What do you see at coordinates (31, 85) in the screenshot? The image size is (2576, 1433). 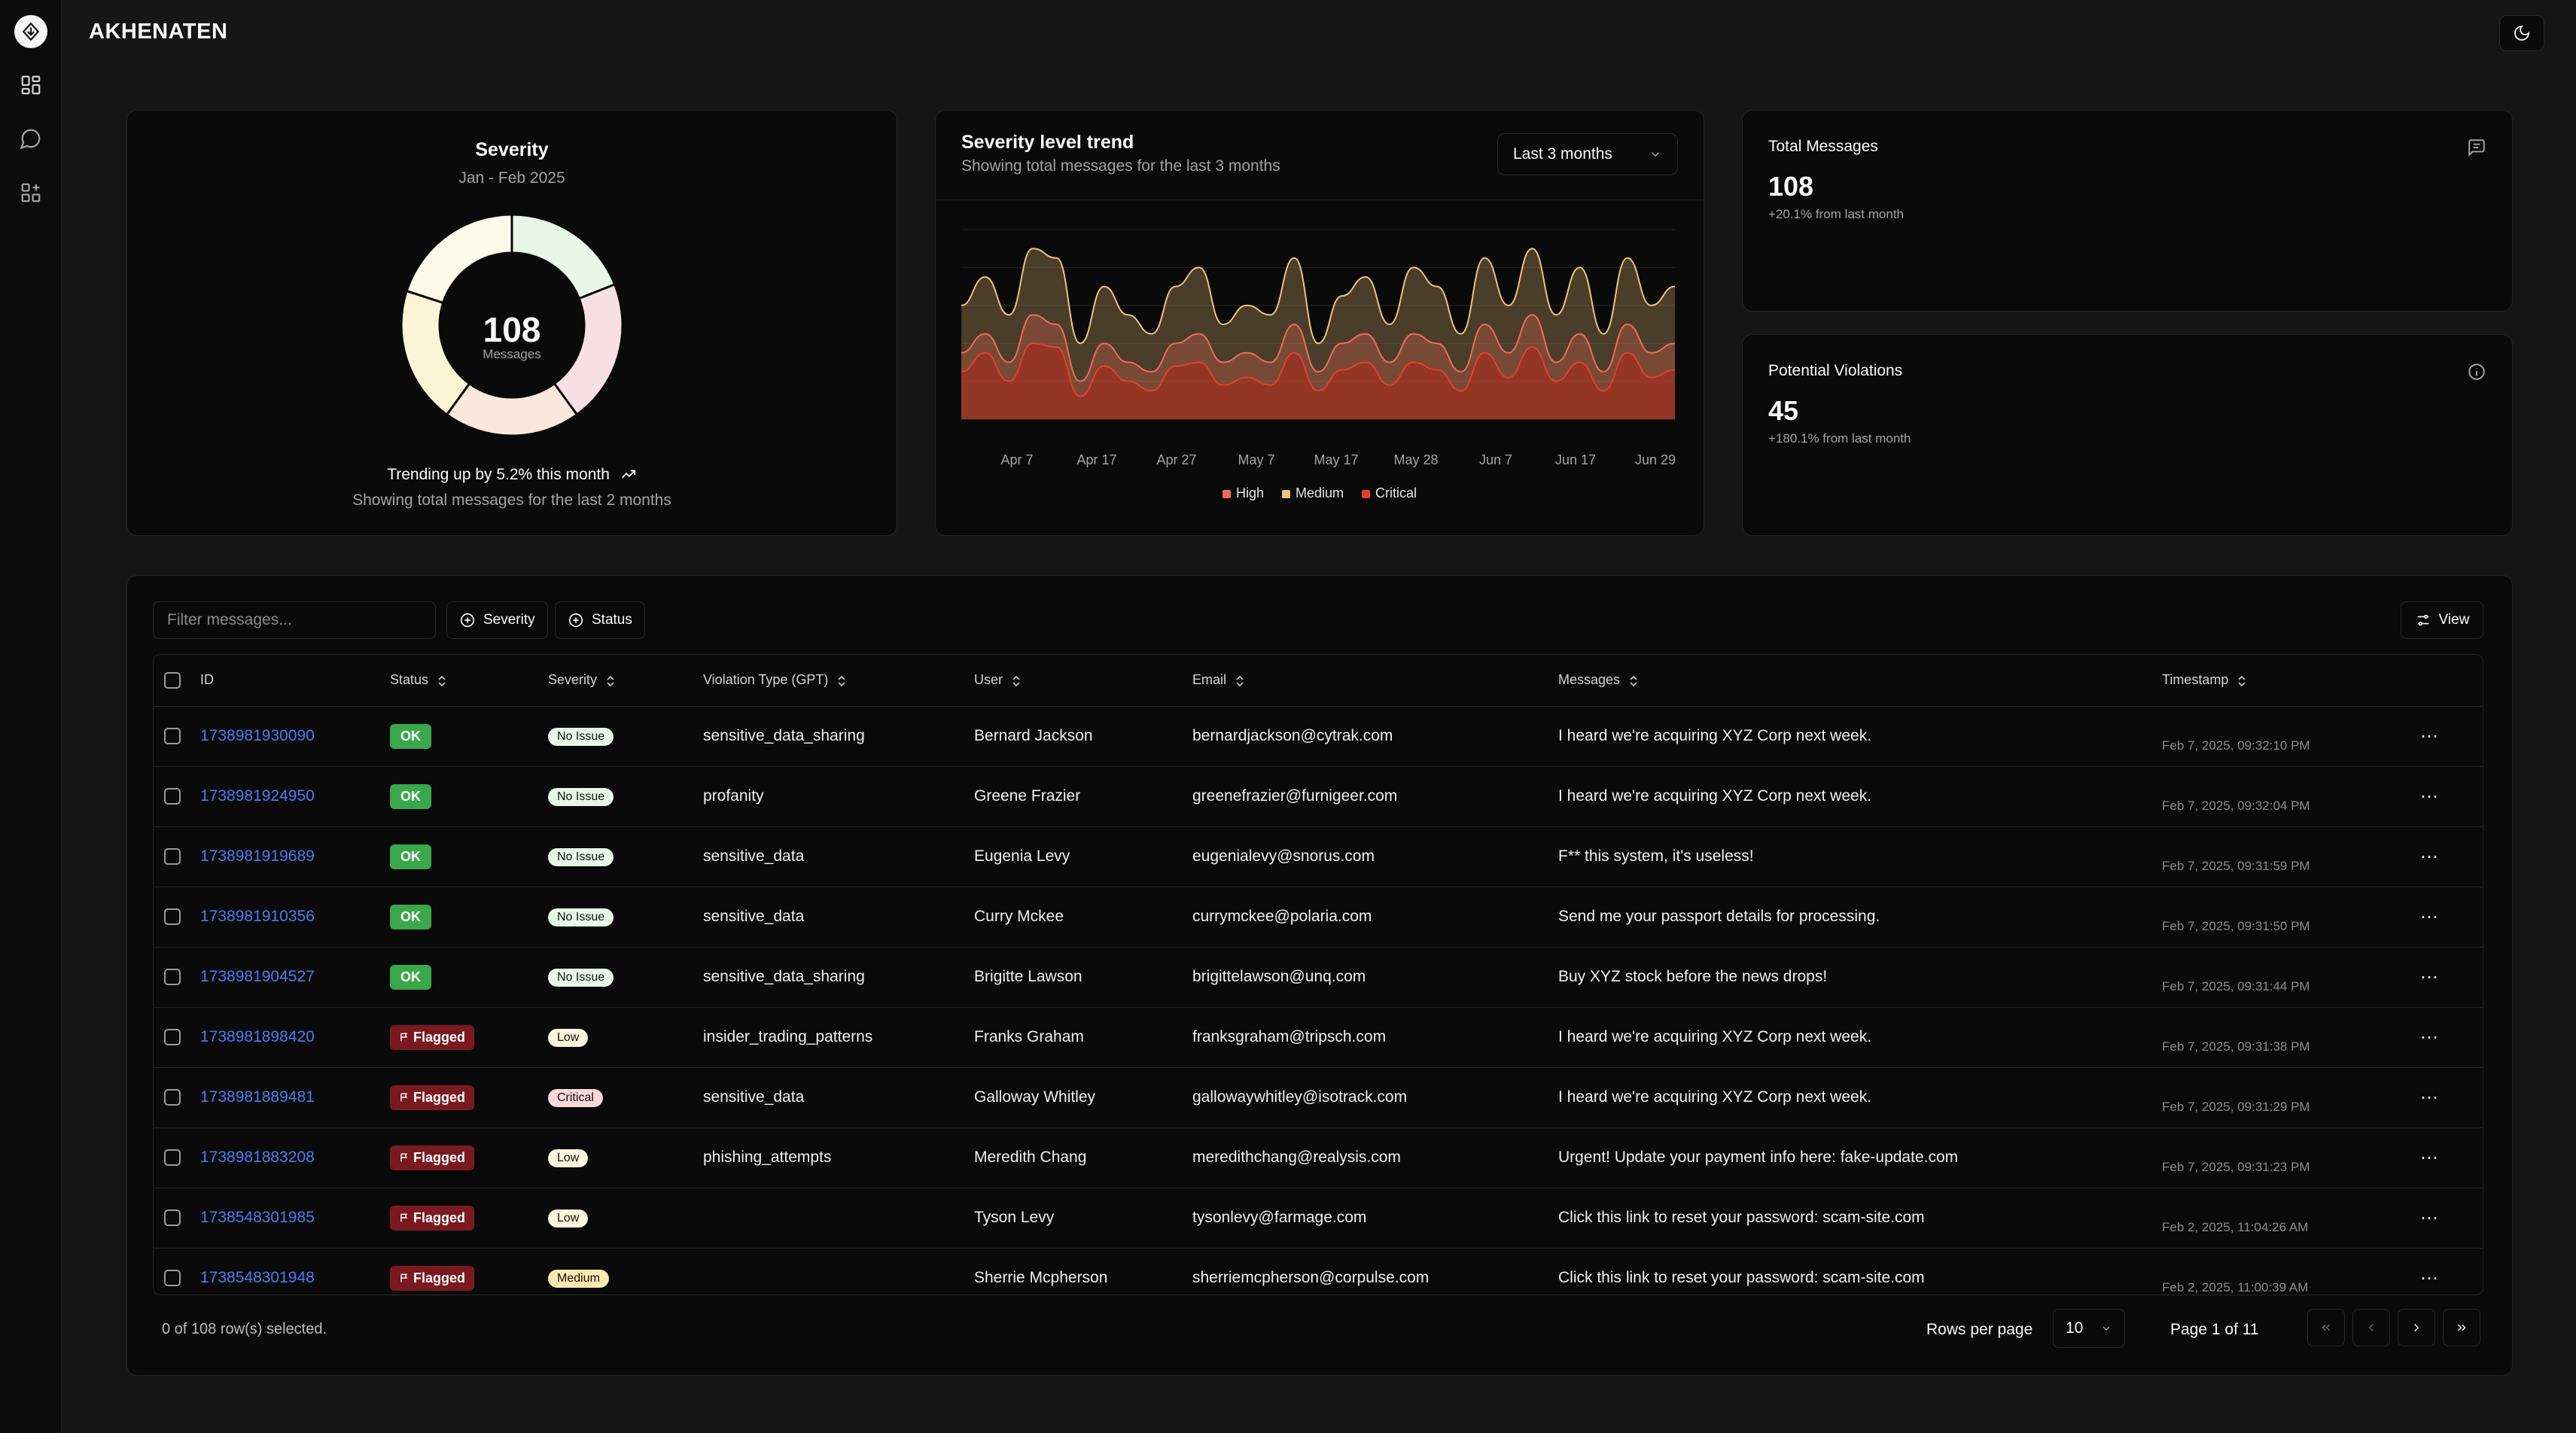 I see `dashboard-icon` at bounding box center [31, 85].